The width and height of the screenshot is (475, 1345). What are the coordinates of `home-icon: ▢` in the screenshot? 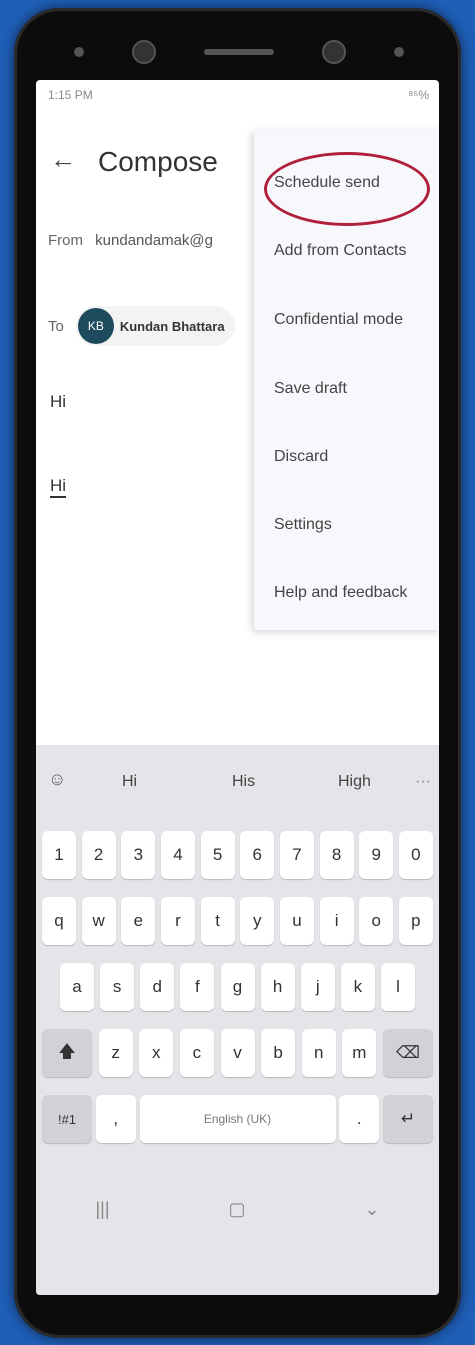 It's located at (236, 1209).